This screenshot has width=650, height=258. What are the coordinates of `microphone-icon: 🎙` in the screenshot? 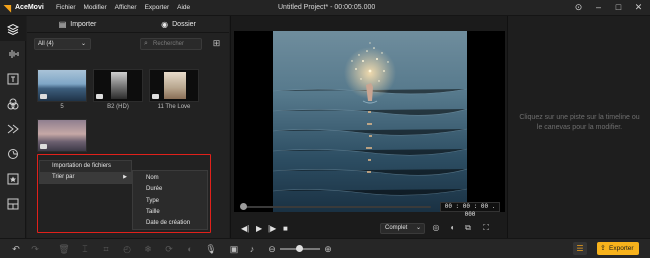 It's located at (211, 249).